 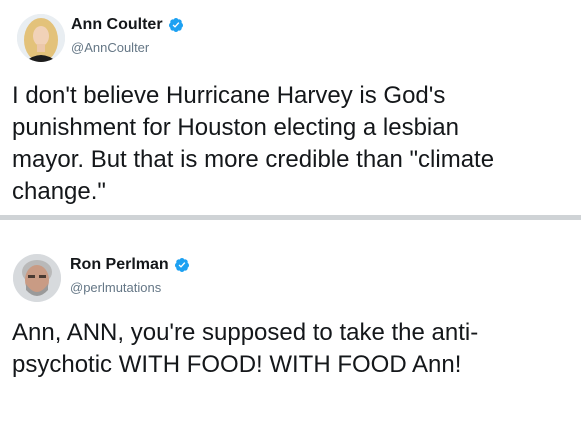 I want to click on handle: @perlmutations, so click(x=115, y=287).